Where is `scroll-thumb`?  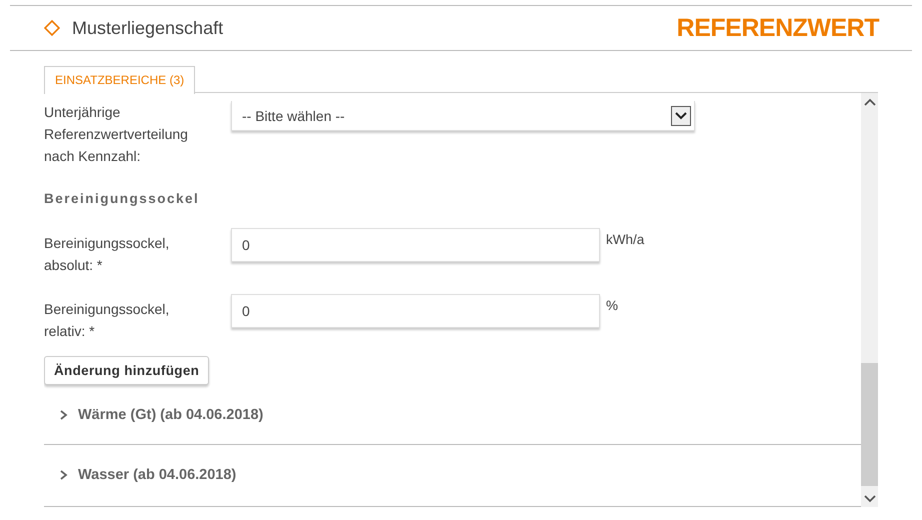
scroll-thumb is located at coordinates (869, 424).